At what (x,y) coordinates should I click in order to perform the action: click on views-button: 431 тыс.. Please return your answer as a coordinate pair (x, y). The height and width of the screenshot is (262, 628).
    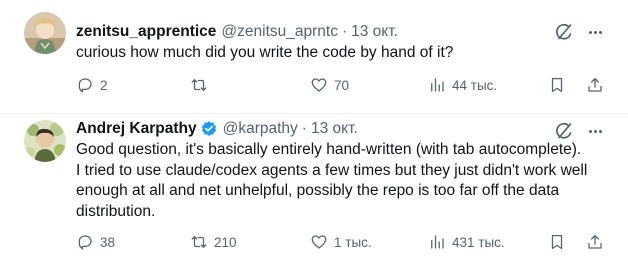
    Looking at the image, I should click on (466, 242).